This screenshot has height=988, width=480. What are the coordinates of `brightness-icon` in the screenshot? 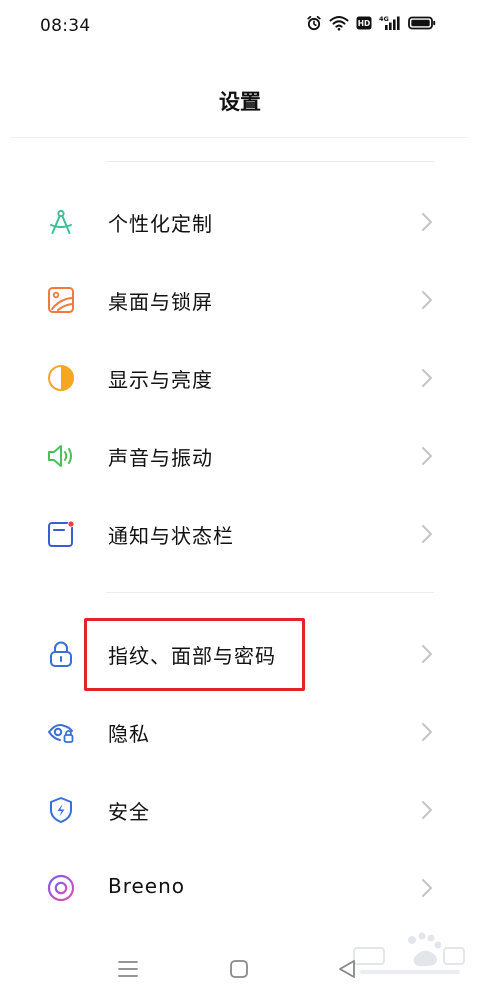 It's located at (61, 378).